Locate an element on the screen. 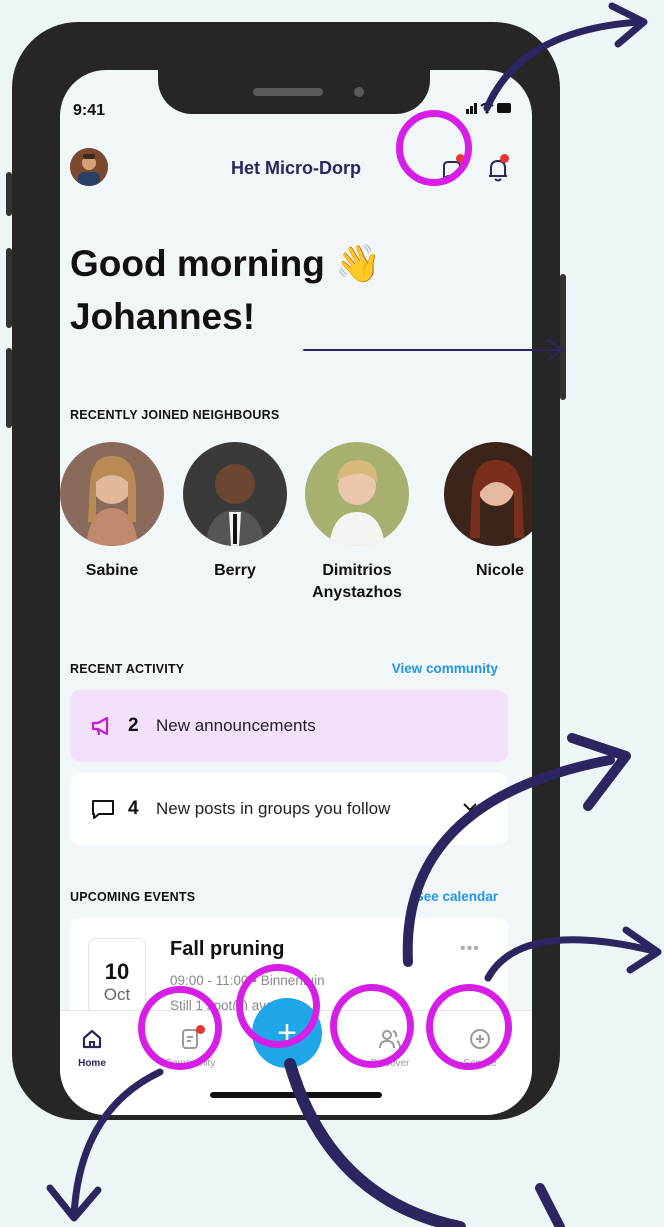 This screenshot has width=664, height=1227. arrow-service-right is located at coordinates (569, 959).